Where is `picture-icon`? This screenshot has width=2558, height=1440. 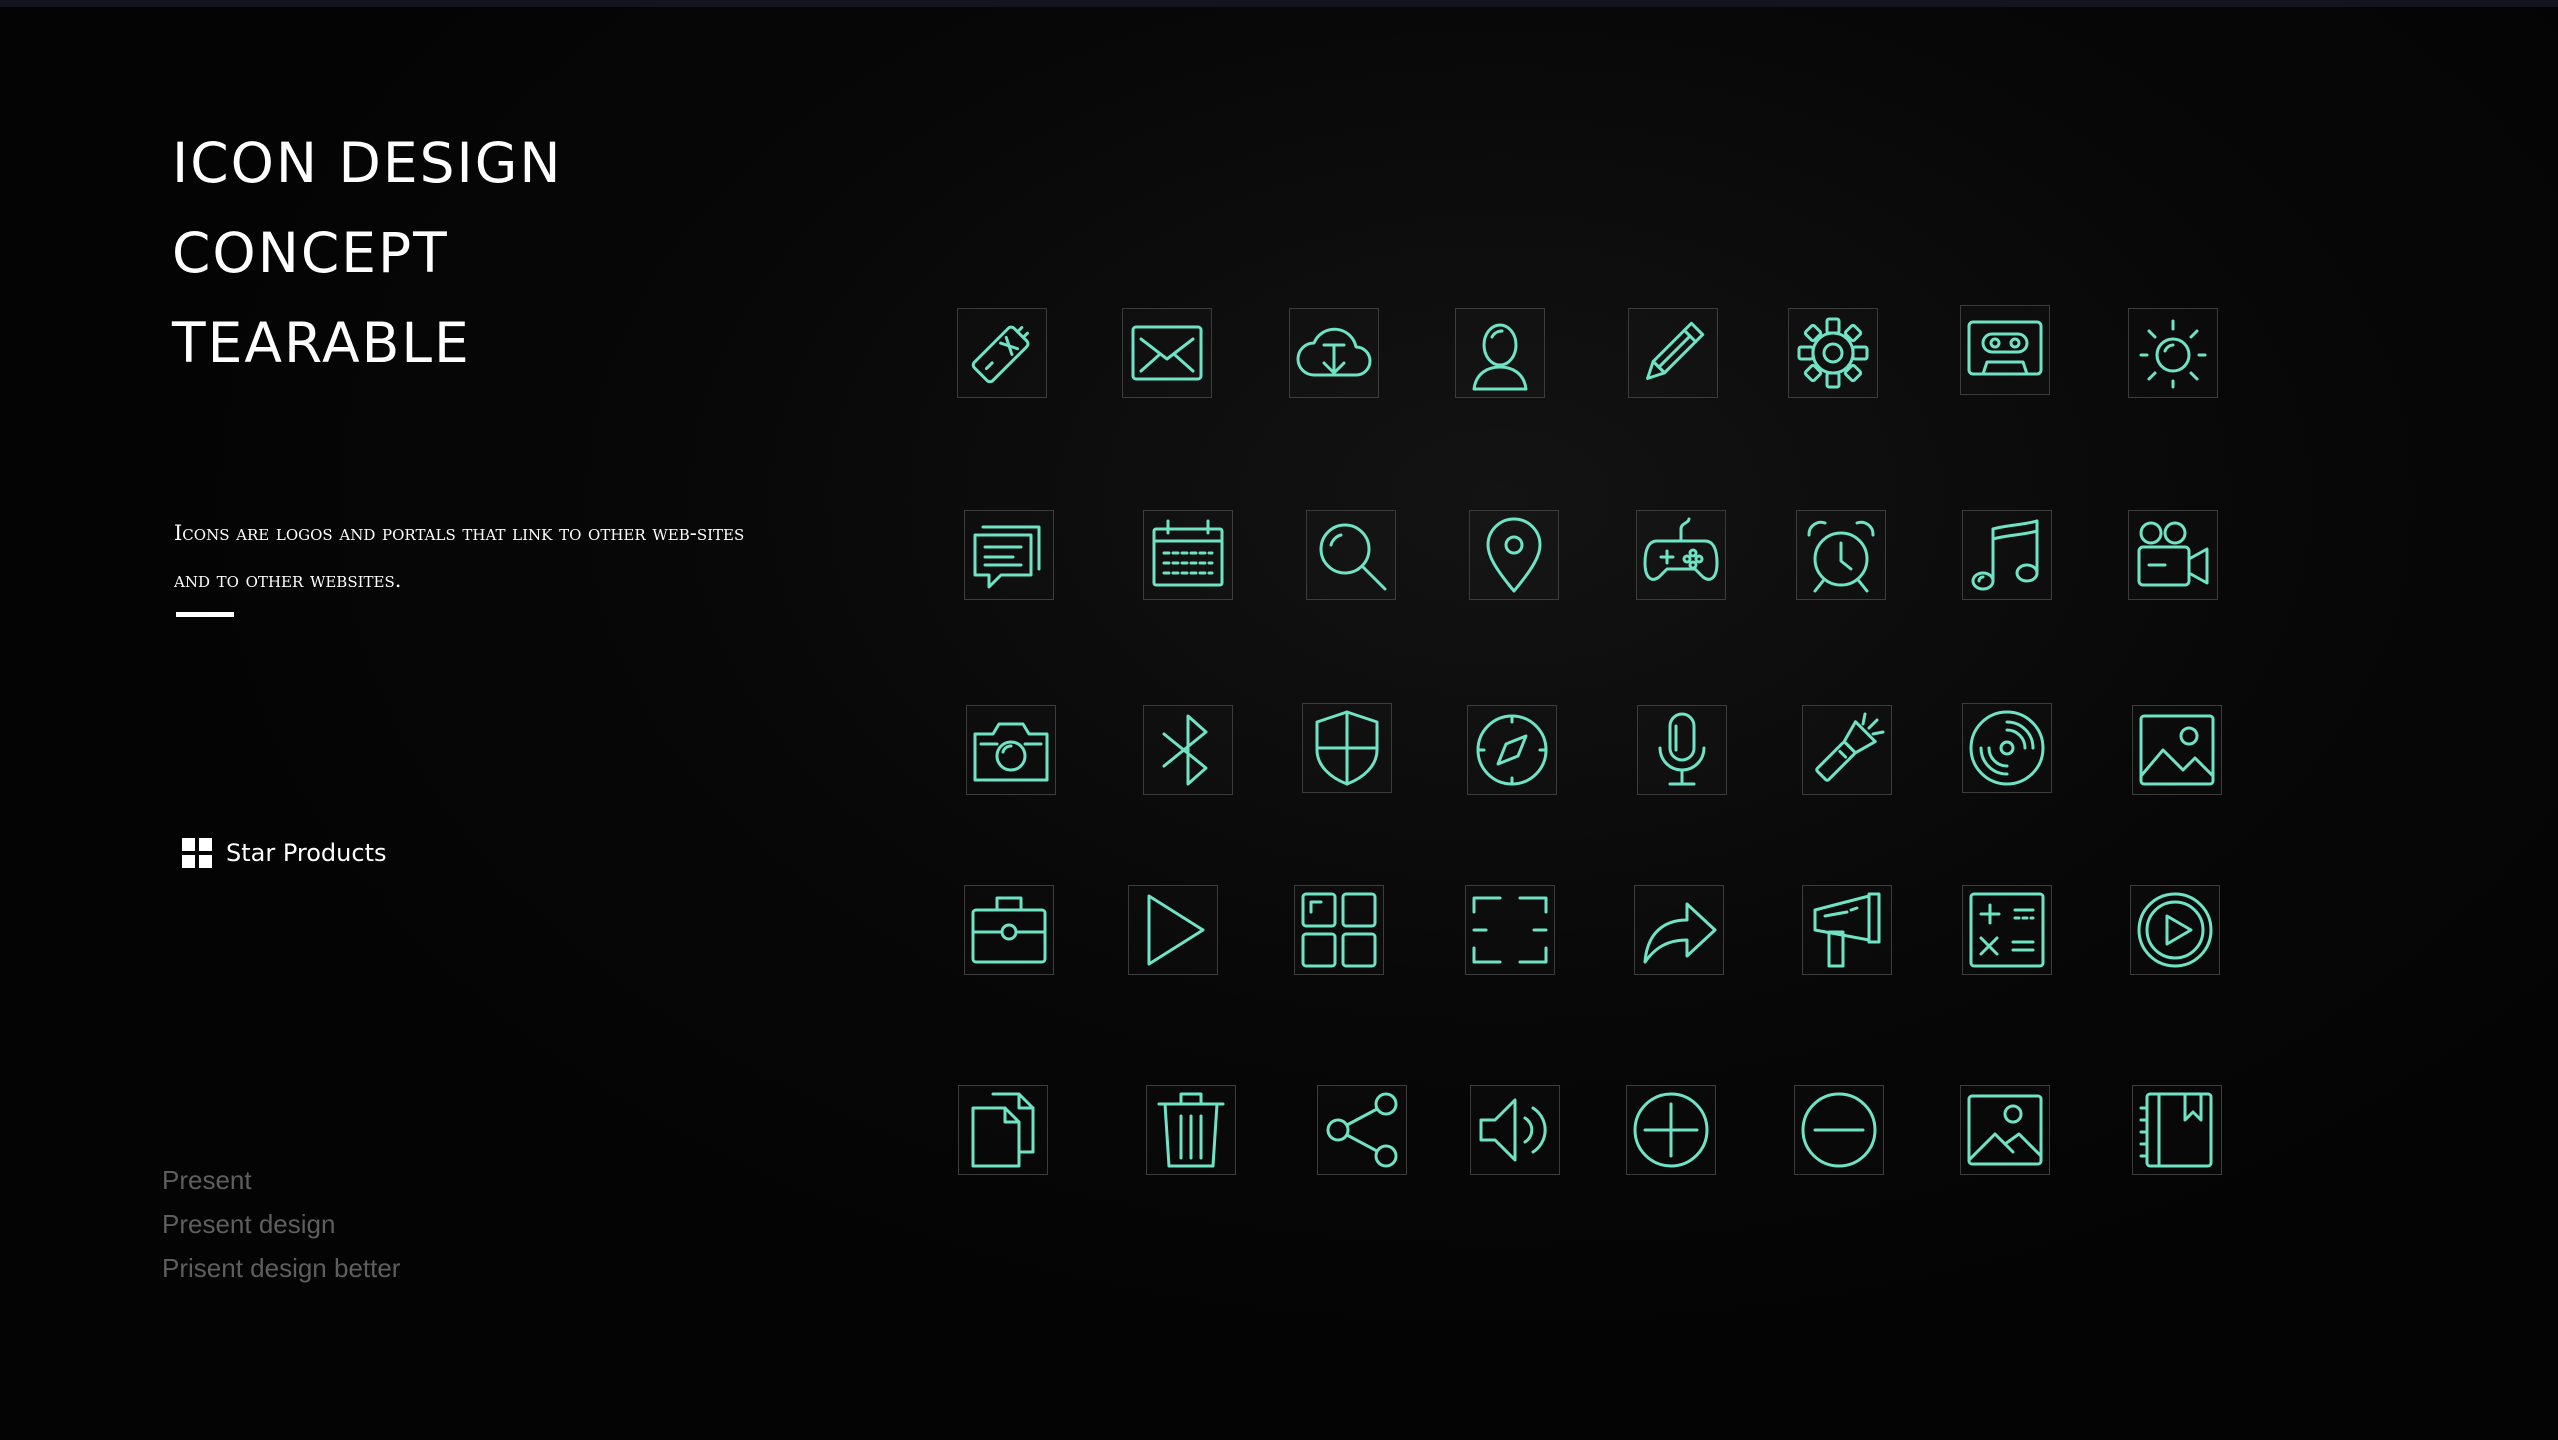 picture-icon is located at coordinates (2005, 1130).